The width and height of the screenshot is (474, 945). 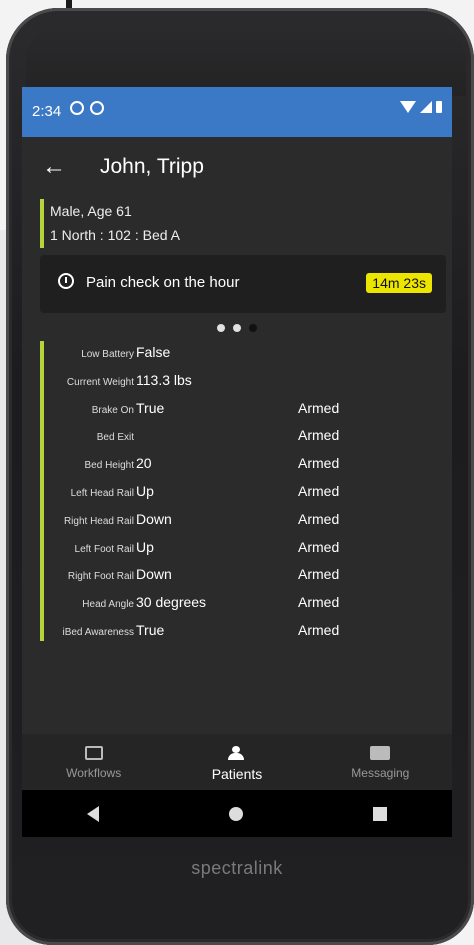 What do you see at coordinates (98, 632) in the screenshot?
I see `row-label: iBed Awareness` at bounding box center [98, 632].